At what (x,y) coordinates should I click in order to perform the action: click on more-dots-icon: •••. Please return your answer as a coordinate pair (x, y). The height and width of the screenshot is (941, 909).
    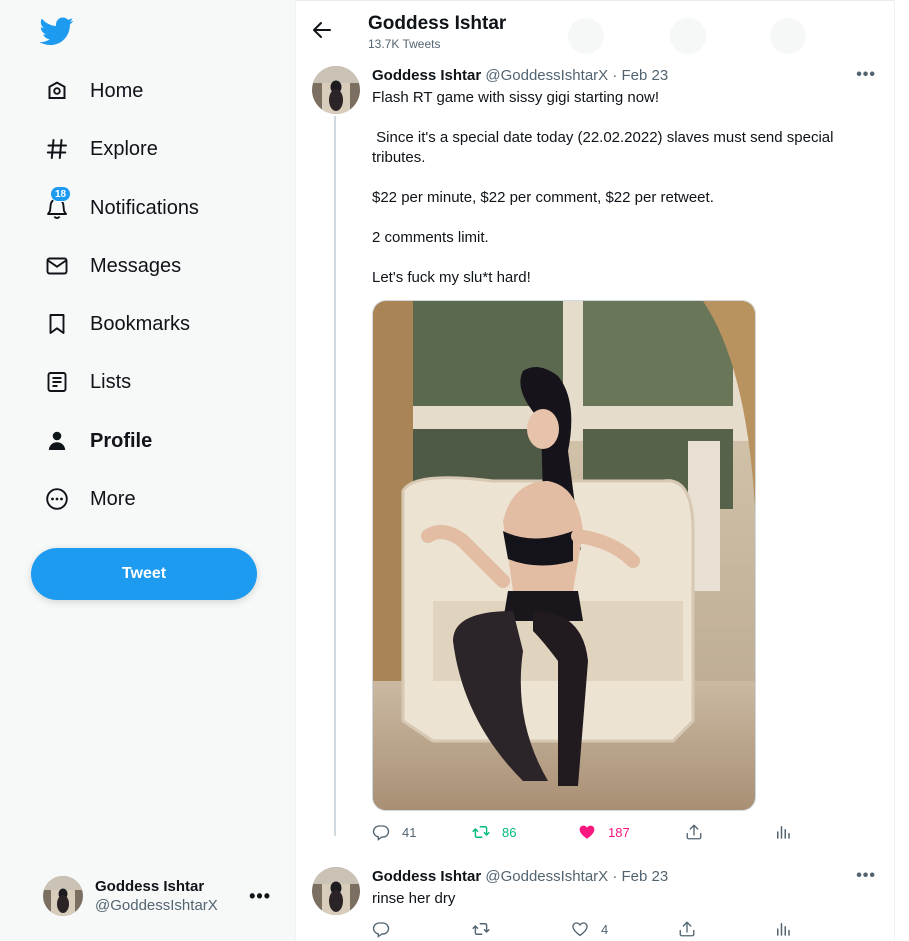
    Looking at the image, I should click on (260, 896).